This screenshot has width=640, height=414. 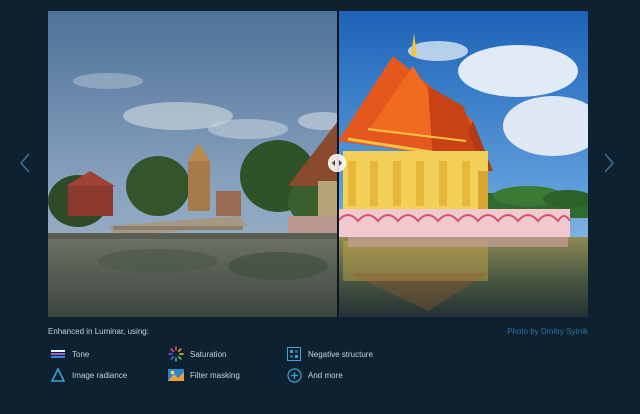 I want to click on tool-and-more: And more, so click(x=314, y=375).